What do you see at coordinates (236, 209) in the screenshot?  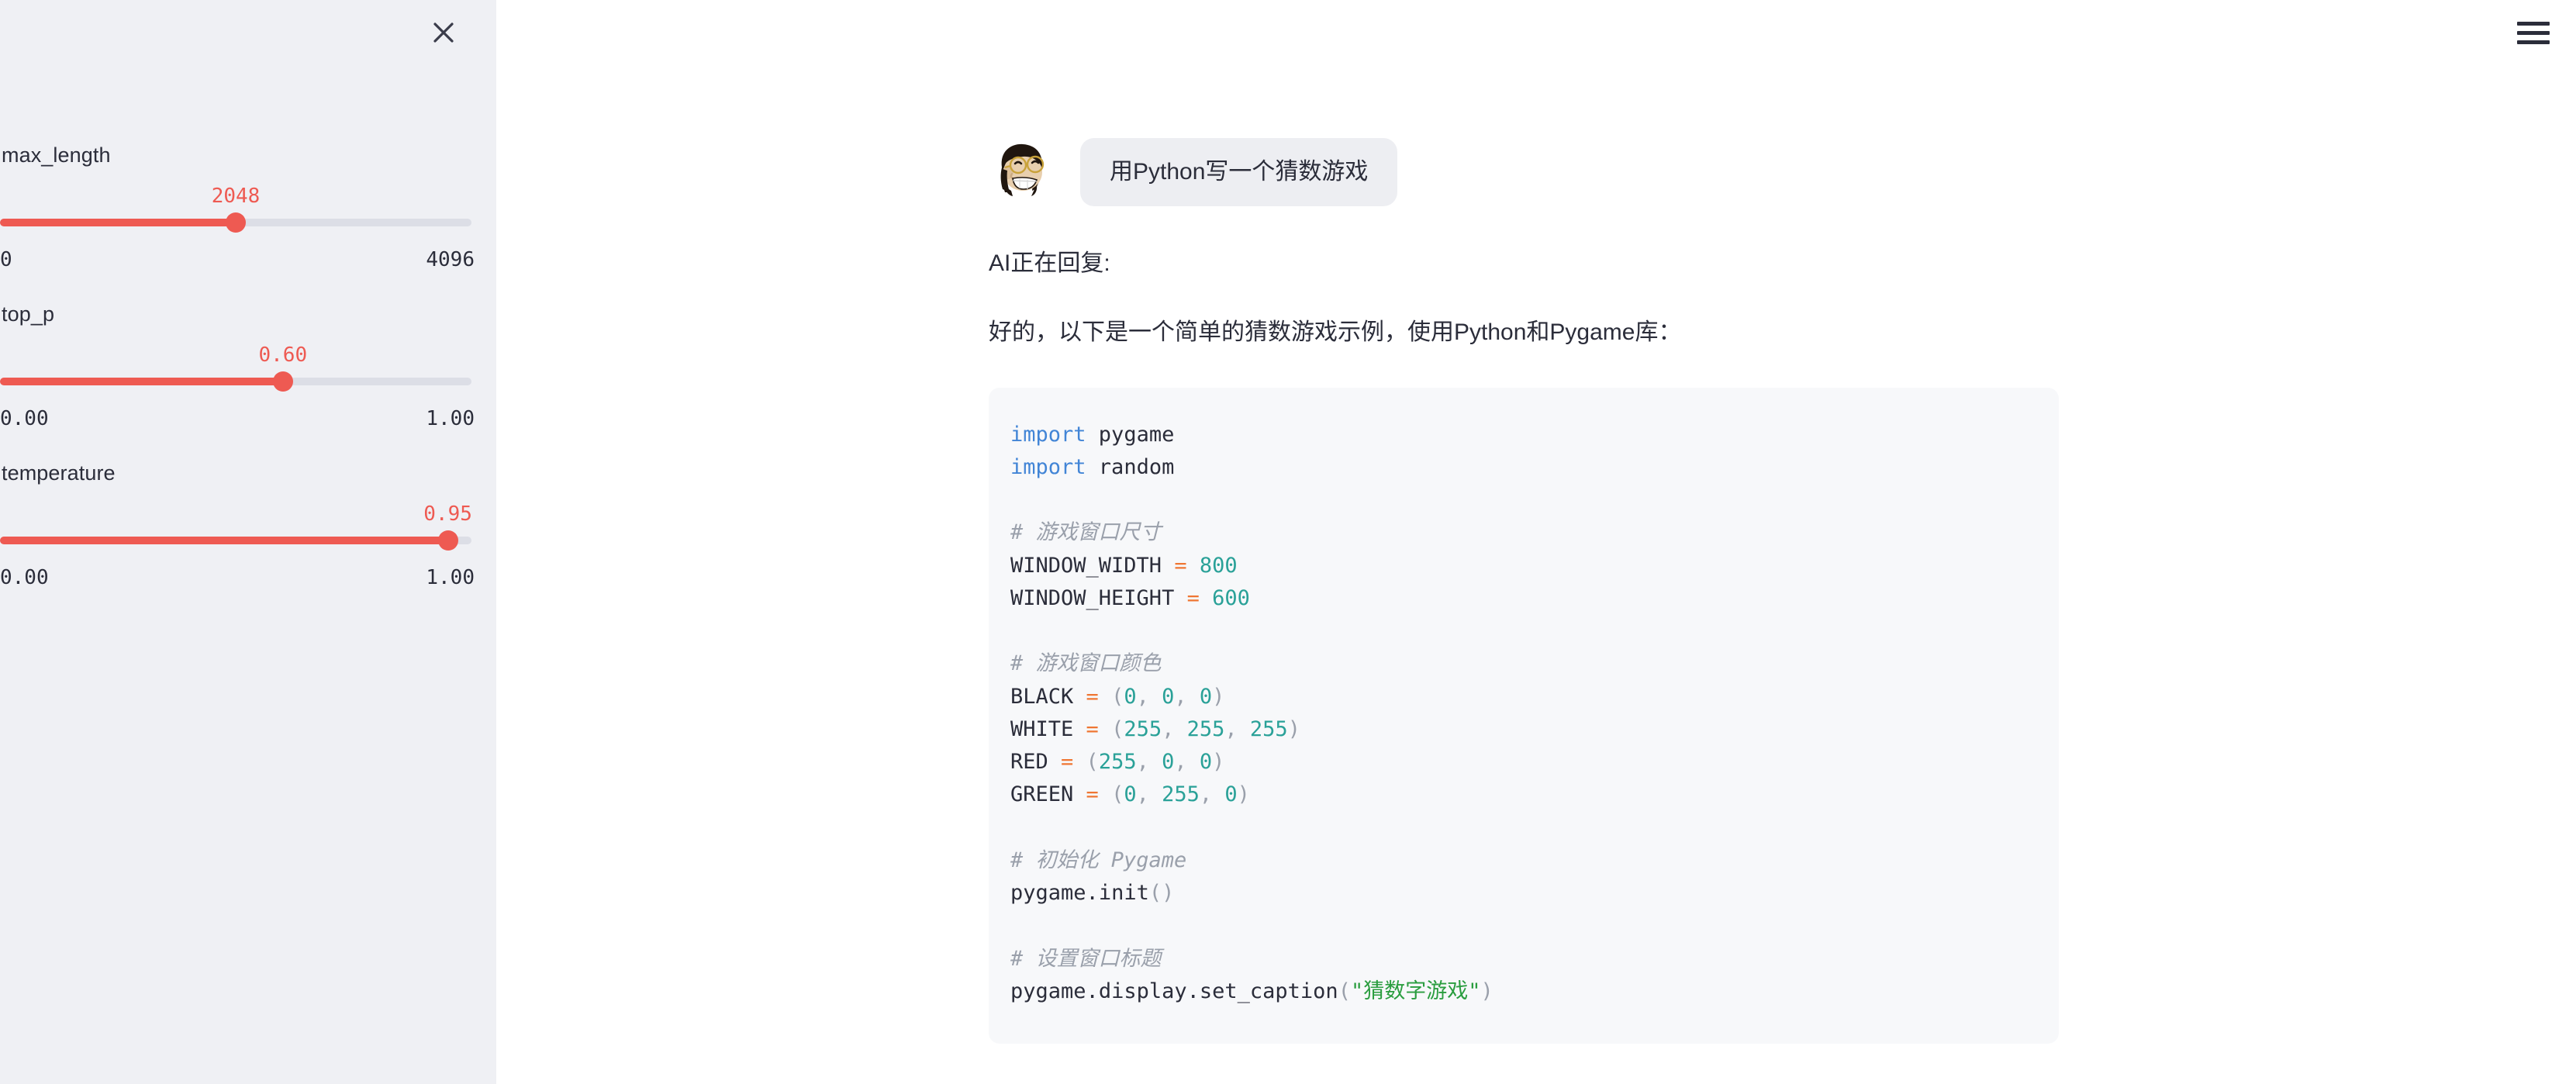 I see `slider-max-length: 2048` at bounding box center [236, 209].